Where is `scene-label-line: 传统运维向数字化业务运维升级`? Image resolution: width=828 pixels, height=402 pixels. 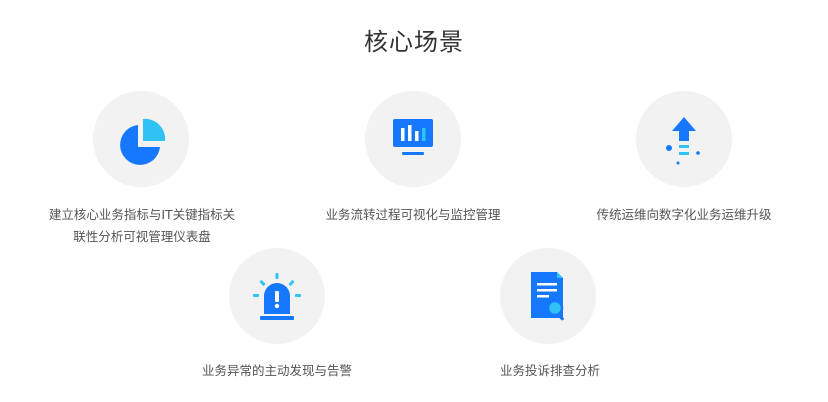 scene-label-line: 传统运维向数字化业务运维升级 is located at coordinates (684, 214).